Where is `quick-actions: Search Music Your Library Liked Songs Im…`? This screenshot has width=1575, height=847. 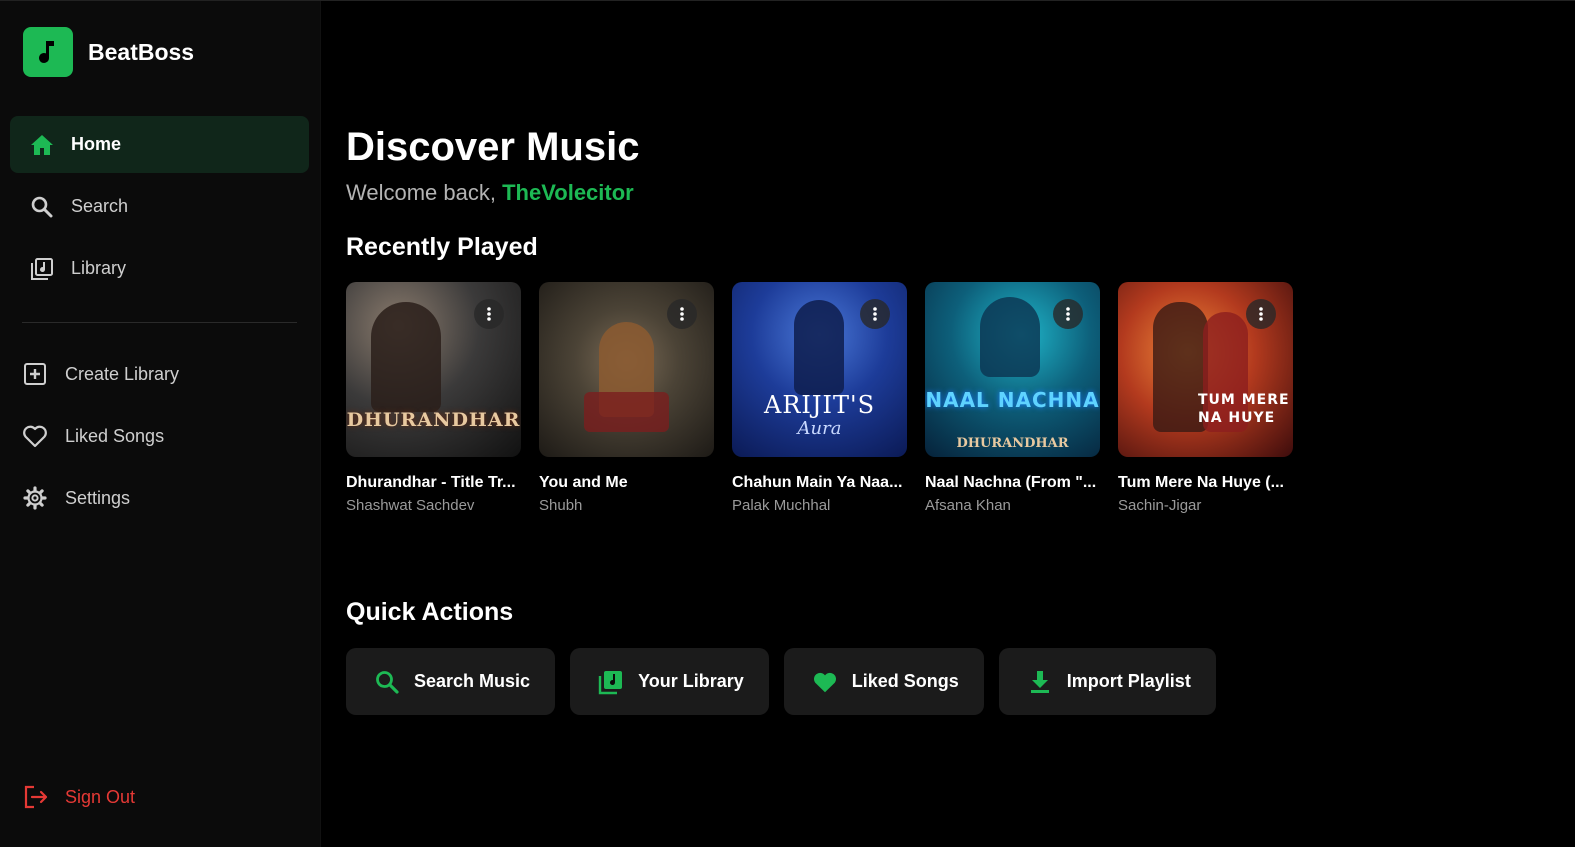
quick-actions: Search Music Your Library Liked Songs Im… is located at coordinates (788, 681).